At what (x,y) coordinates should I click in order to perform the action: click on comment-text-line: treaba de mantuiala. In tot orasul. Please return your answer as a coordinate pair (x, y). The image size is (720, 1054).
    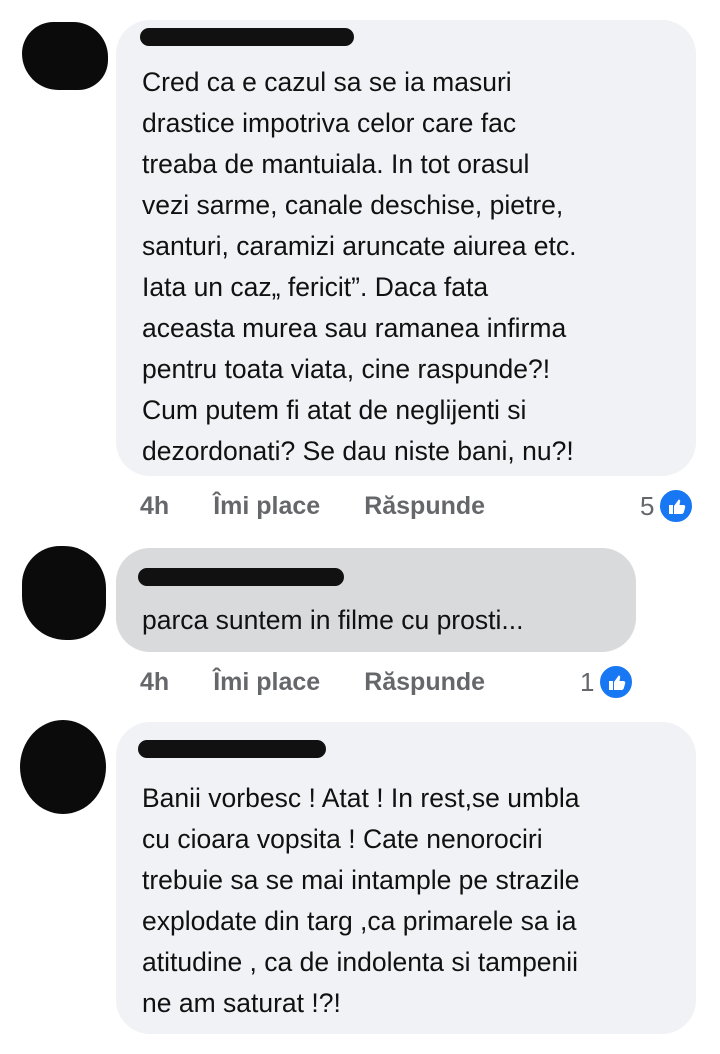
    Looking at the image, I should click on (336, 164).